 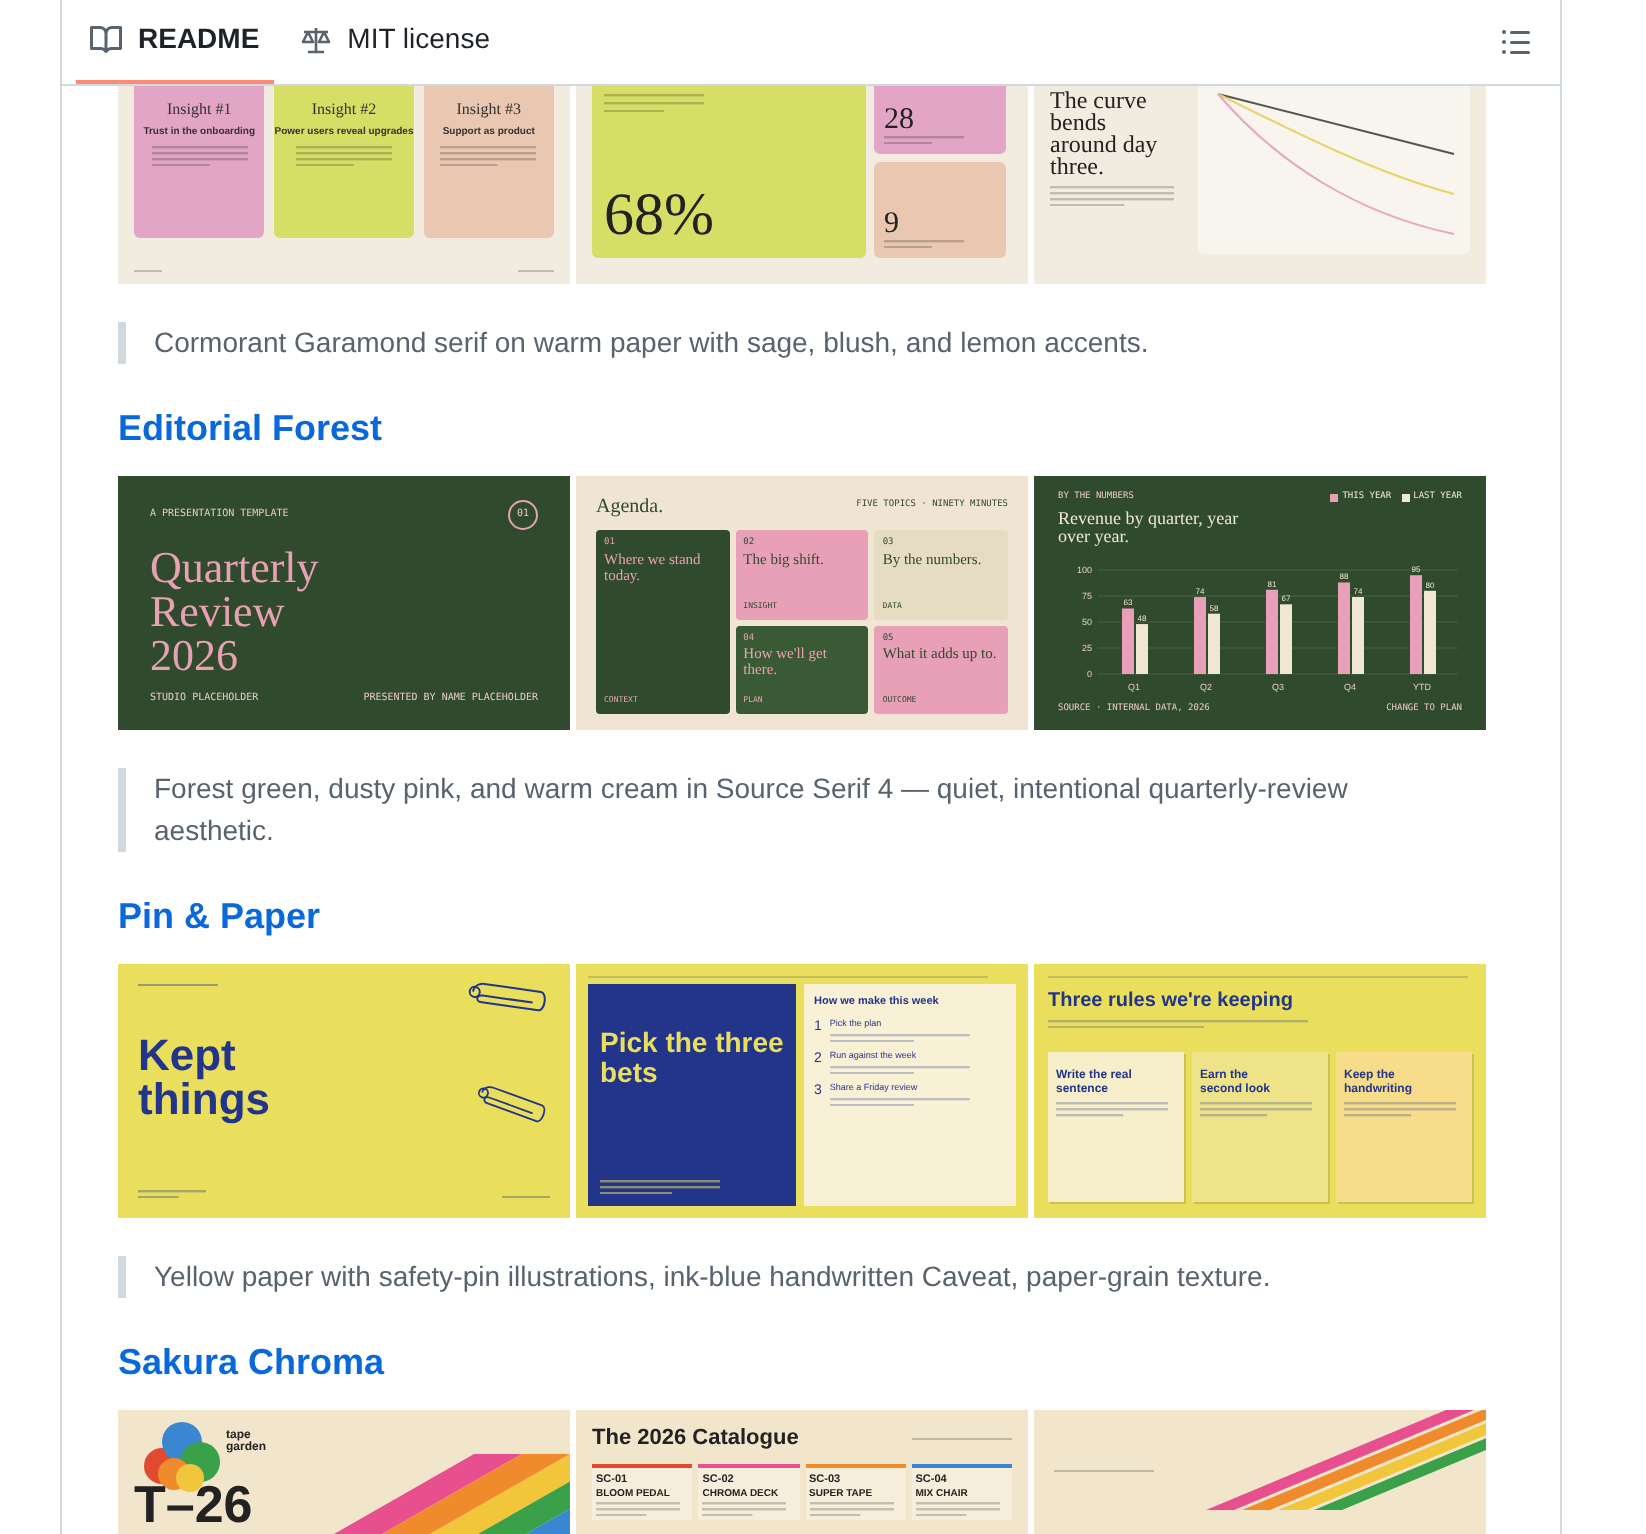 I want to click on section-heading: Sakura Chroma, so click(x=811, y=1362).